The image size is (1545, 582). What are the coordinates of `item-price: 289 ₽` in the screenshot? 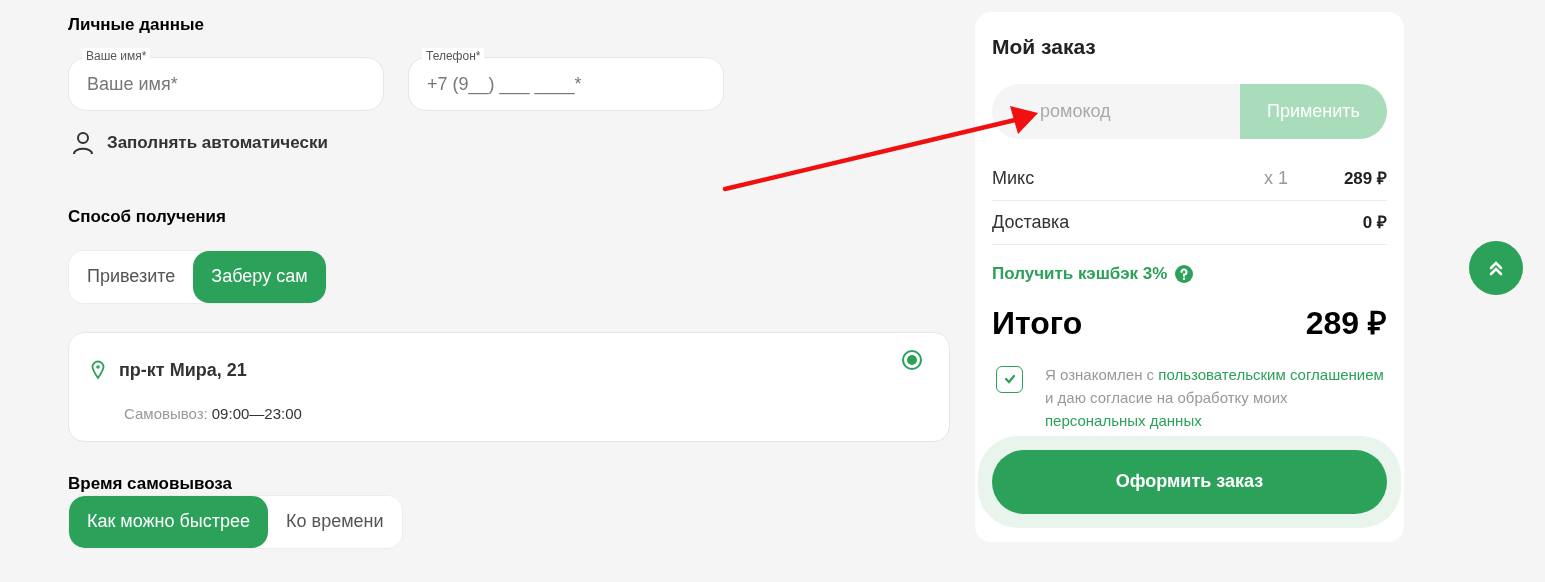 It's located at (1365, 178).